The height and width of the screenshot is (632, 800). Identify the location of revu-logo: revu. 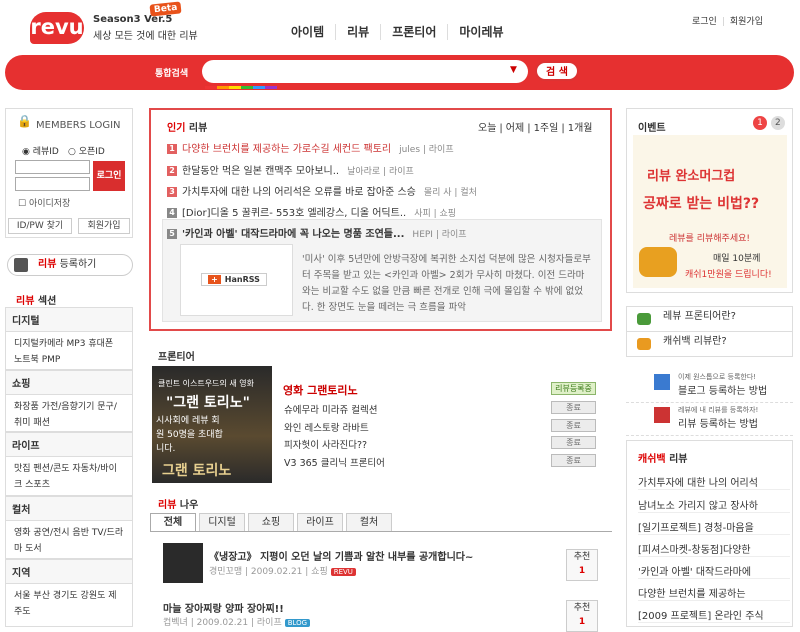
(57, 28).